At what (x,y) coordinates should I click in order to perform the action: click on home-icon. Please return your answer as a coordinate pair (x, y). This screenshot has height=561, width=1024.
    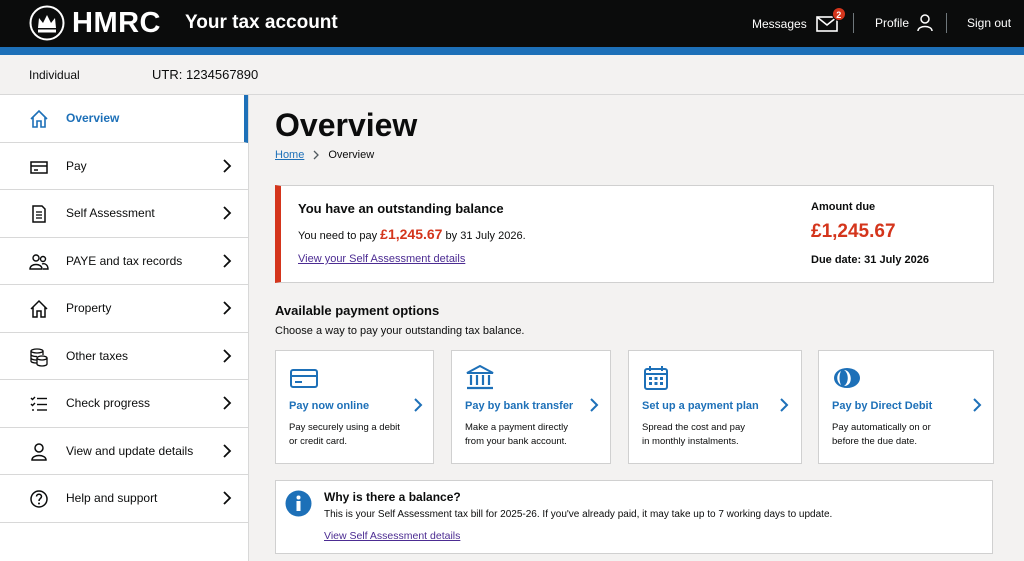
    Looking at the image, I should click on (39, 118).